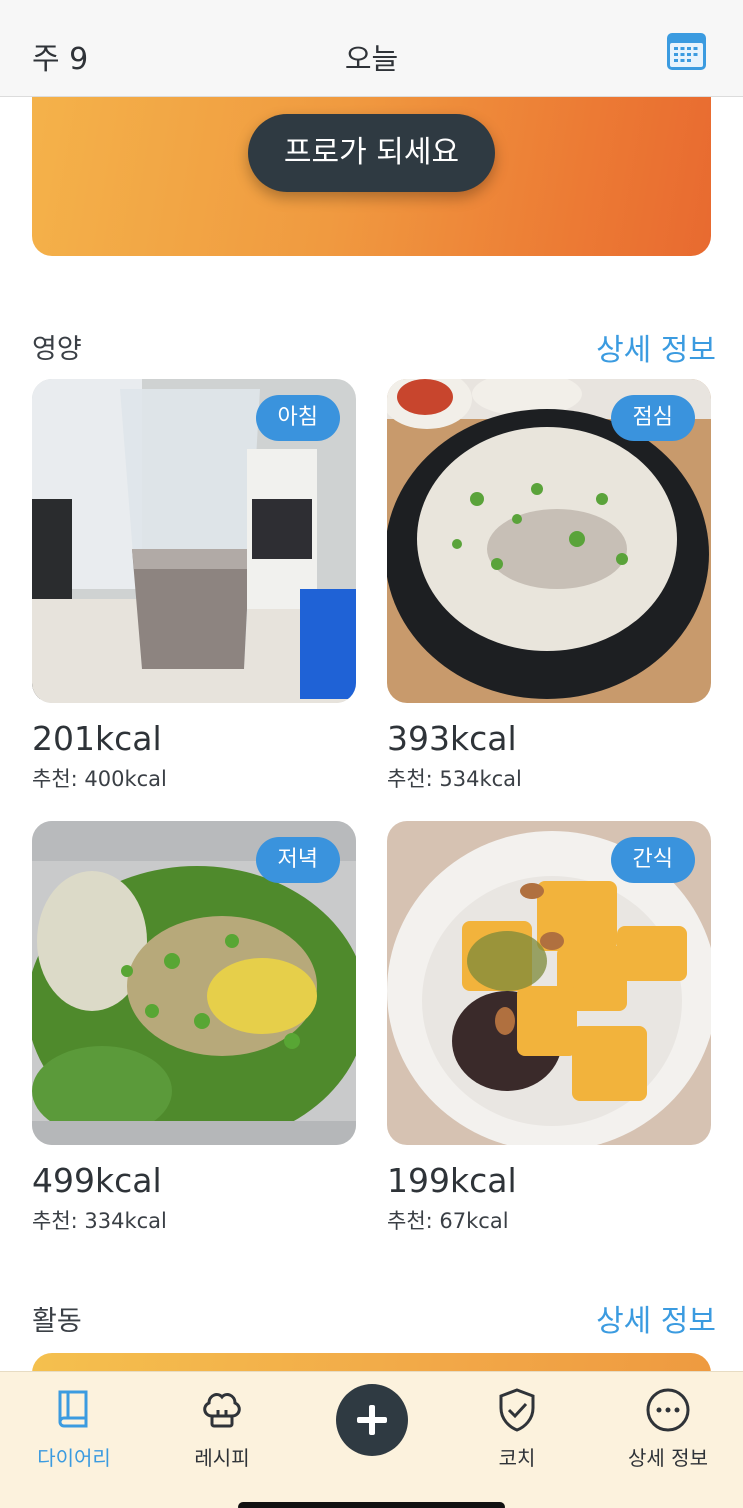 The height and width of the screenshot is (1508, 743). I want to click on calendar-icon, so click(686, 51).